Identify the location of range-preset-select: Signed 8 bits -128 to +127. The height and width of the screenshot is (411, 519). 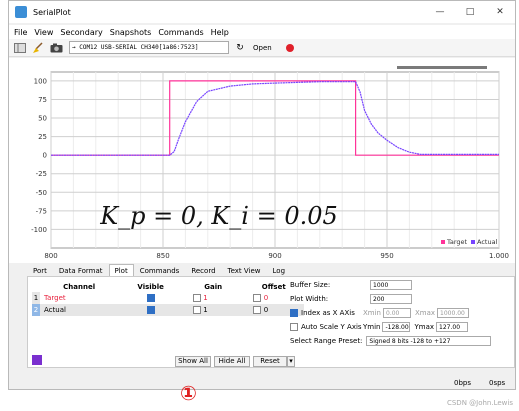
(429, 341).